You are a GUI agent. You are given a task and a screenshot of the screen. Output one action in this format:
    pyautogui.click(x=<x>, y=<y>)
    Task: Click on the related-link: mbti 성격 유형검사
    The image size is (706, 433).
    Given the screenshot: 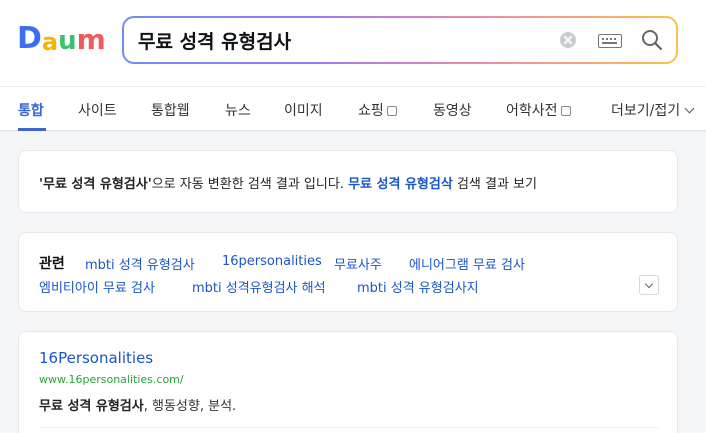 What is the action you would take?
    pyautogui.click(x=140, y=263)
    